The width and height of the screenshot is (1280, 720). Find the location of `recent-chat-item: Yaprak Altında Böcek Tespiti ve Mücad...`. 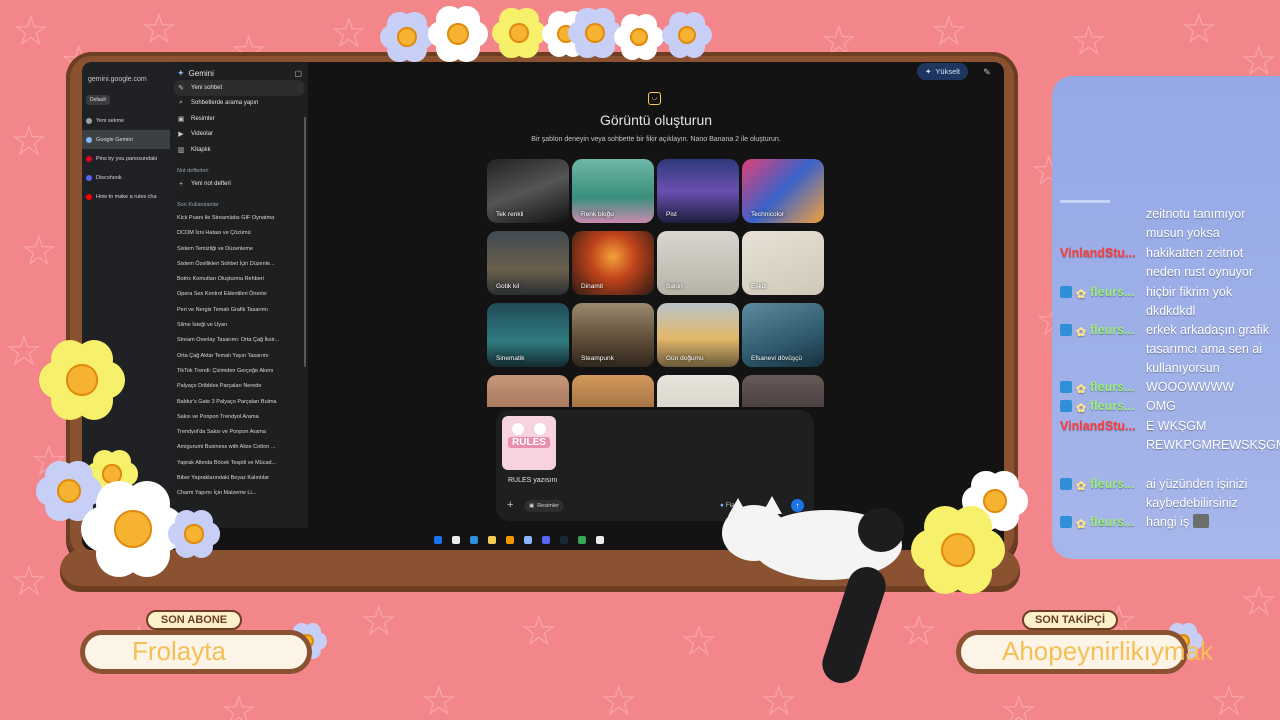

recent-chat-item: Yaprak Altında Böcek Tespiti ve Mücad... is located at coordinates (239, 463).